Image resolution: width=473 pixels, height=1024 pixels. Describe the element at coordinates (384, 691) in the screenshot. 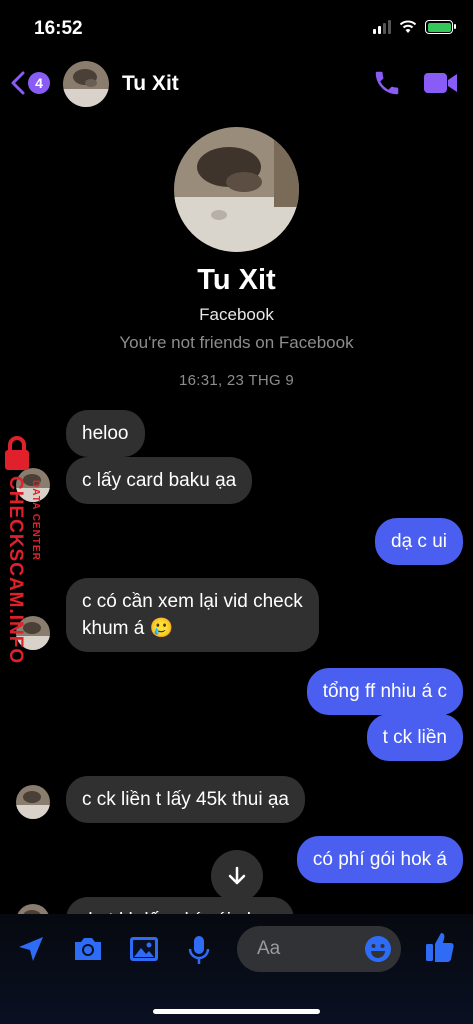

I see `message-bubble: tổng ff nhiu á c` at that location.